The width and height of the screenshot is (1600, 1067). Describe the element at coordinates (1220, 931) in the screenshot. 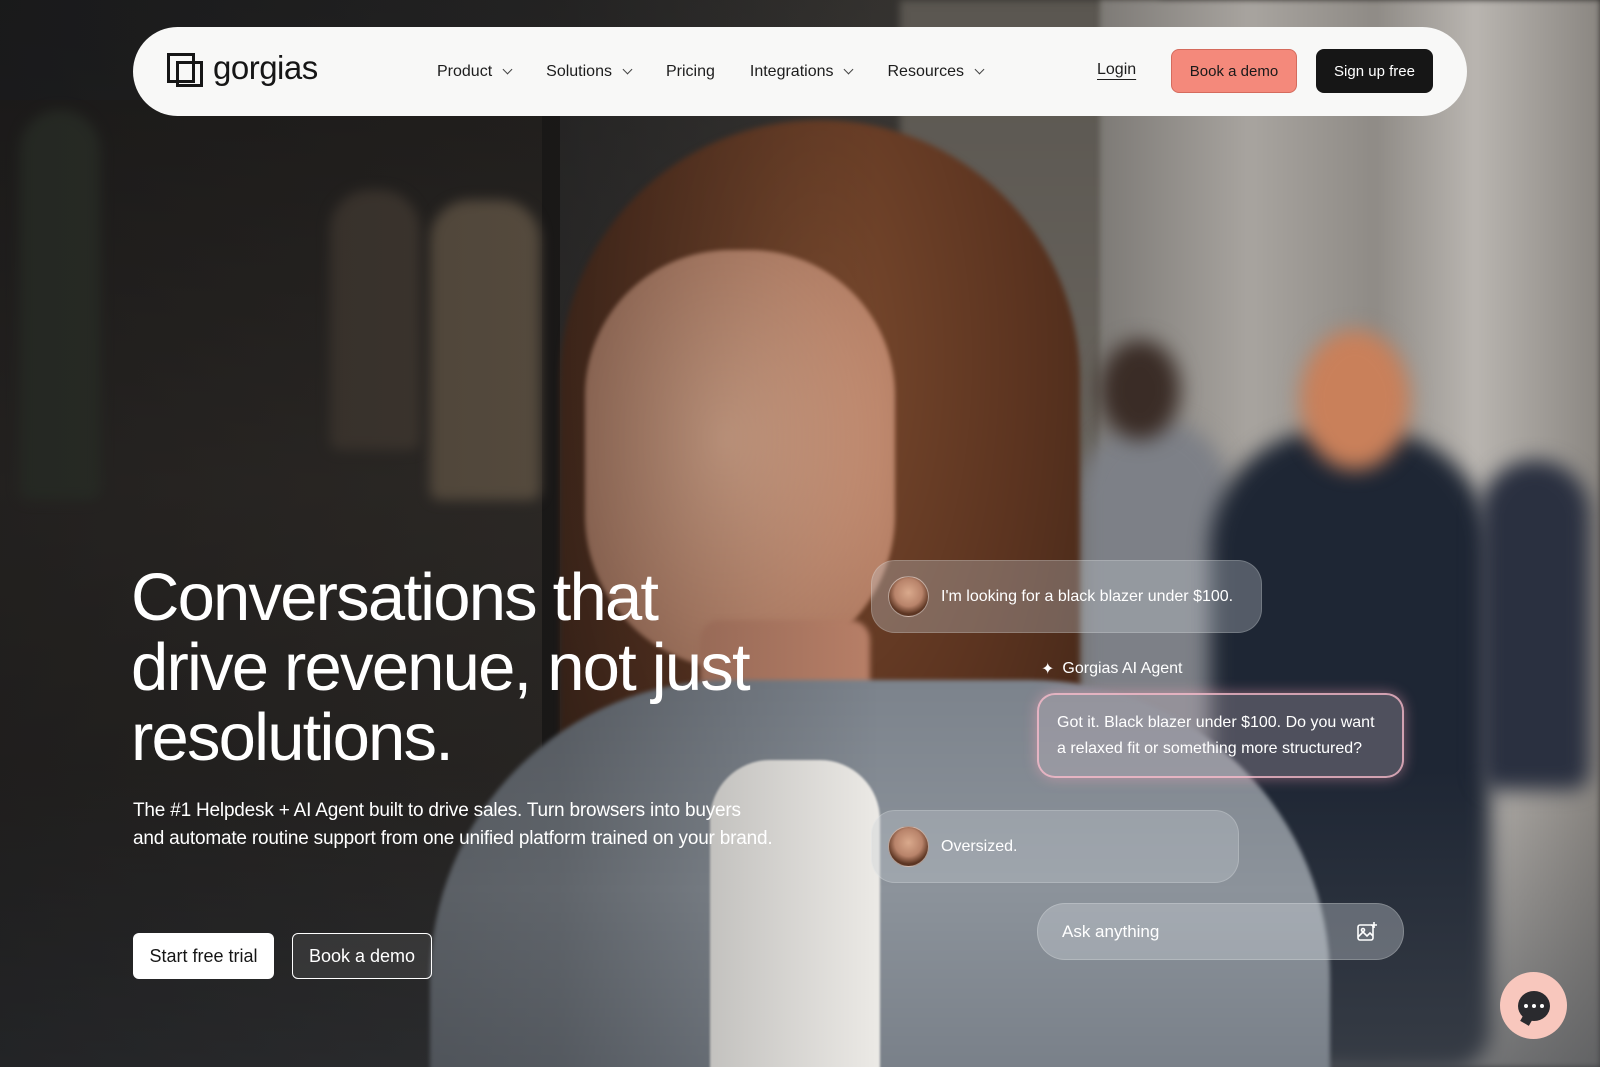

I see `ask-anything-input: Ask anything` at that location.